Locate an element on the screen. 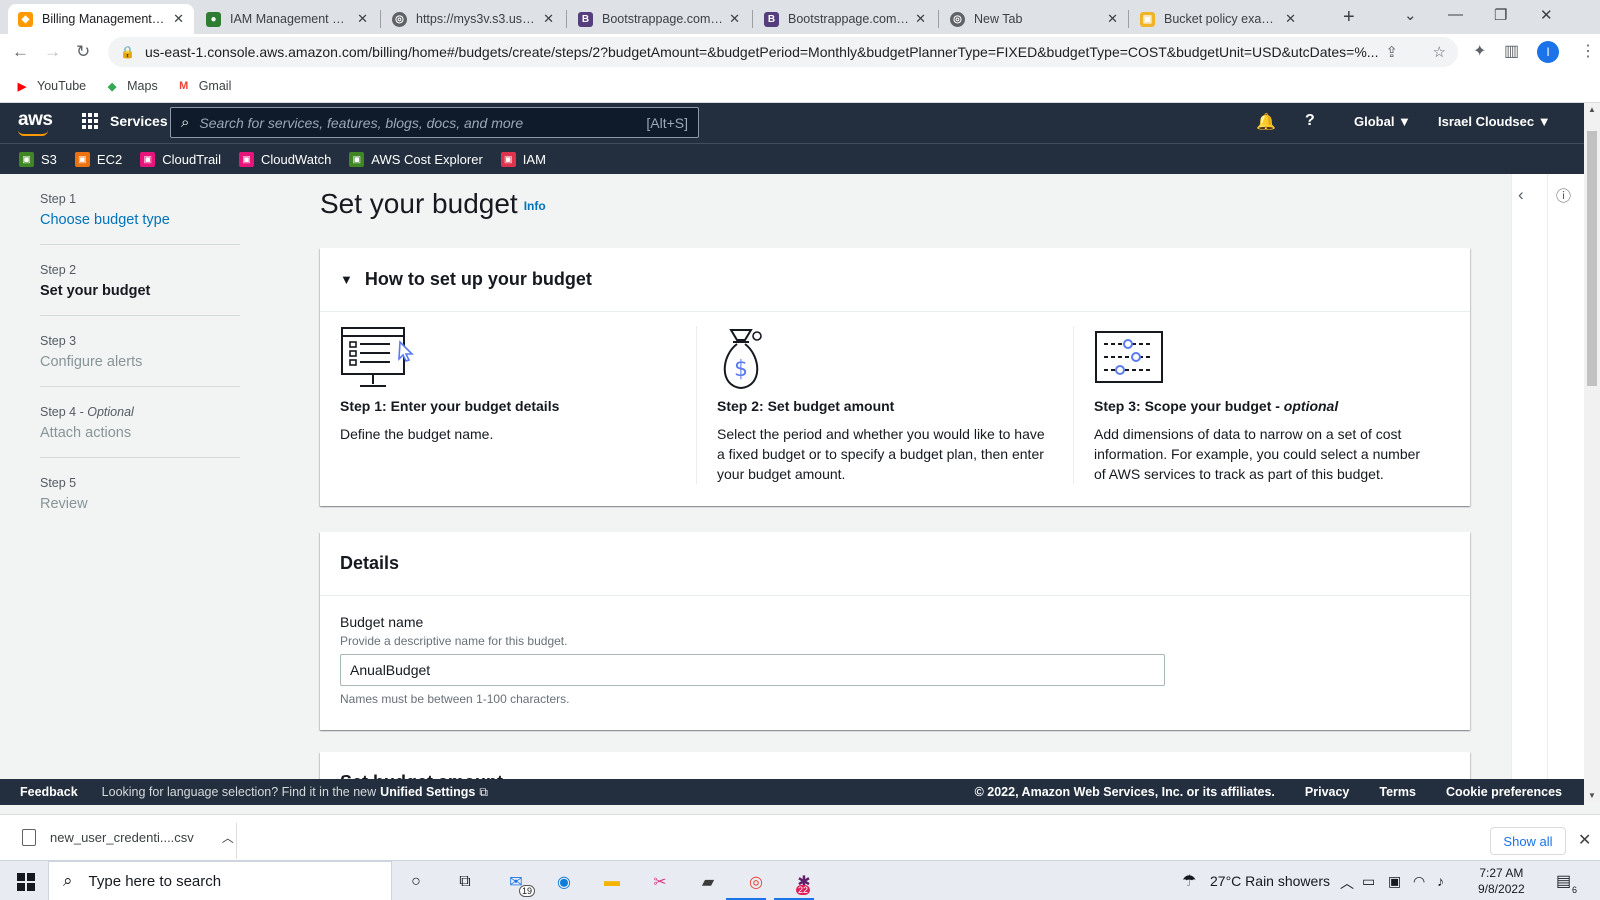 This screenshot has height=900, width=1600. edge-icon: ◉ is located at coordinates (564, 882).